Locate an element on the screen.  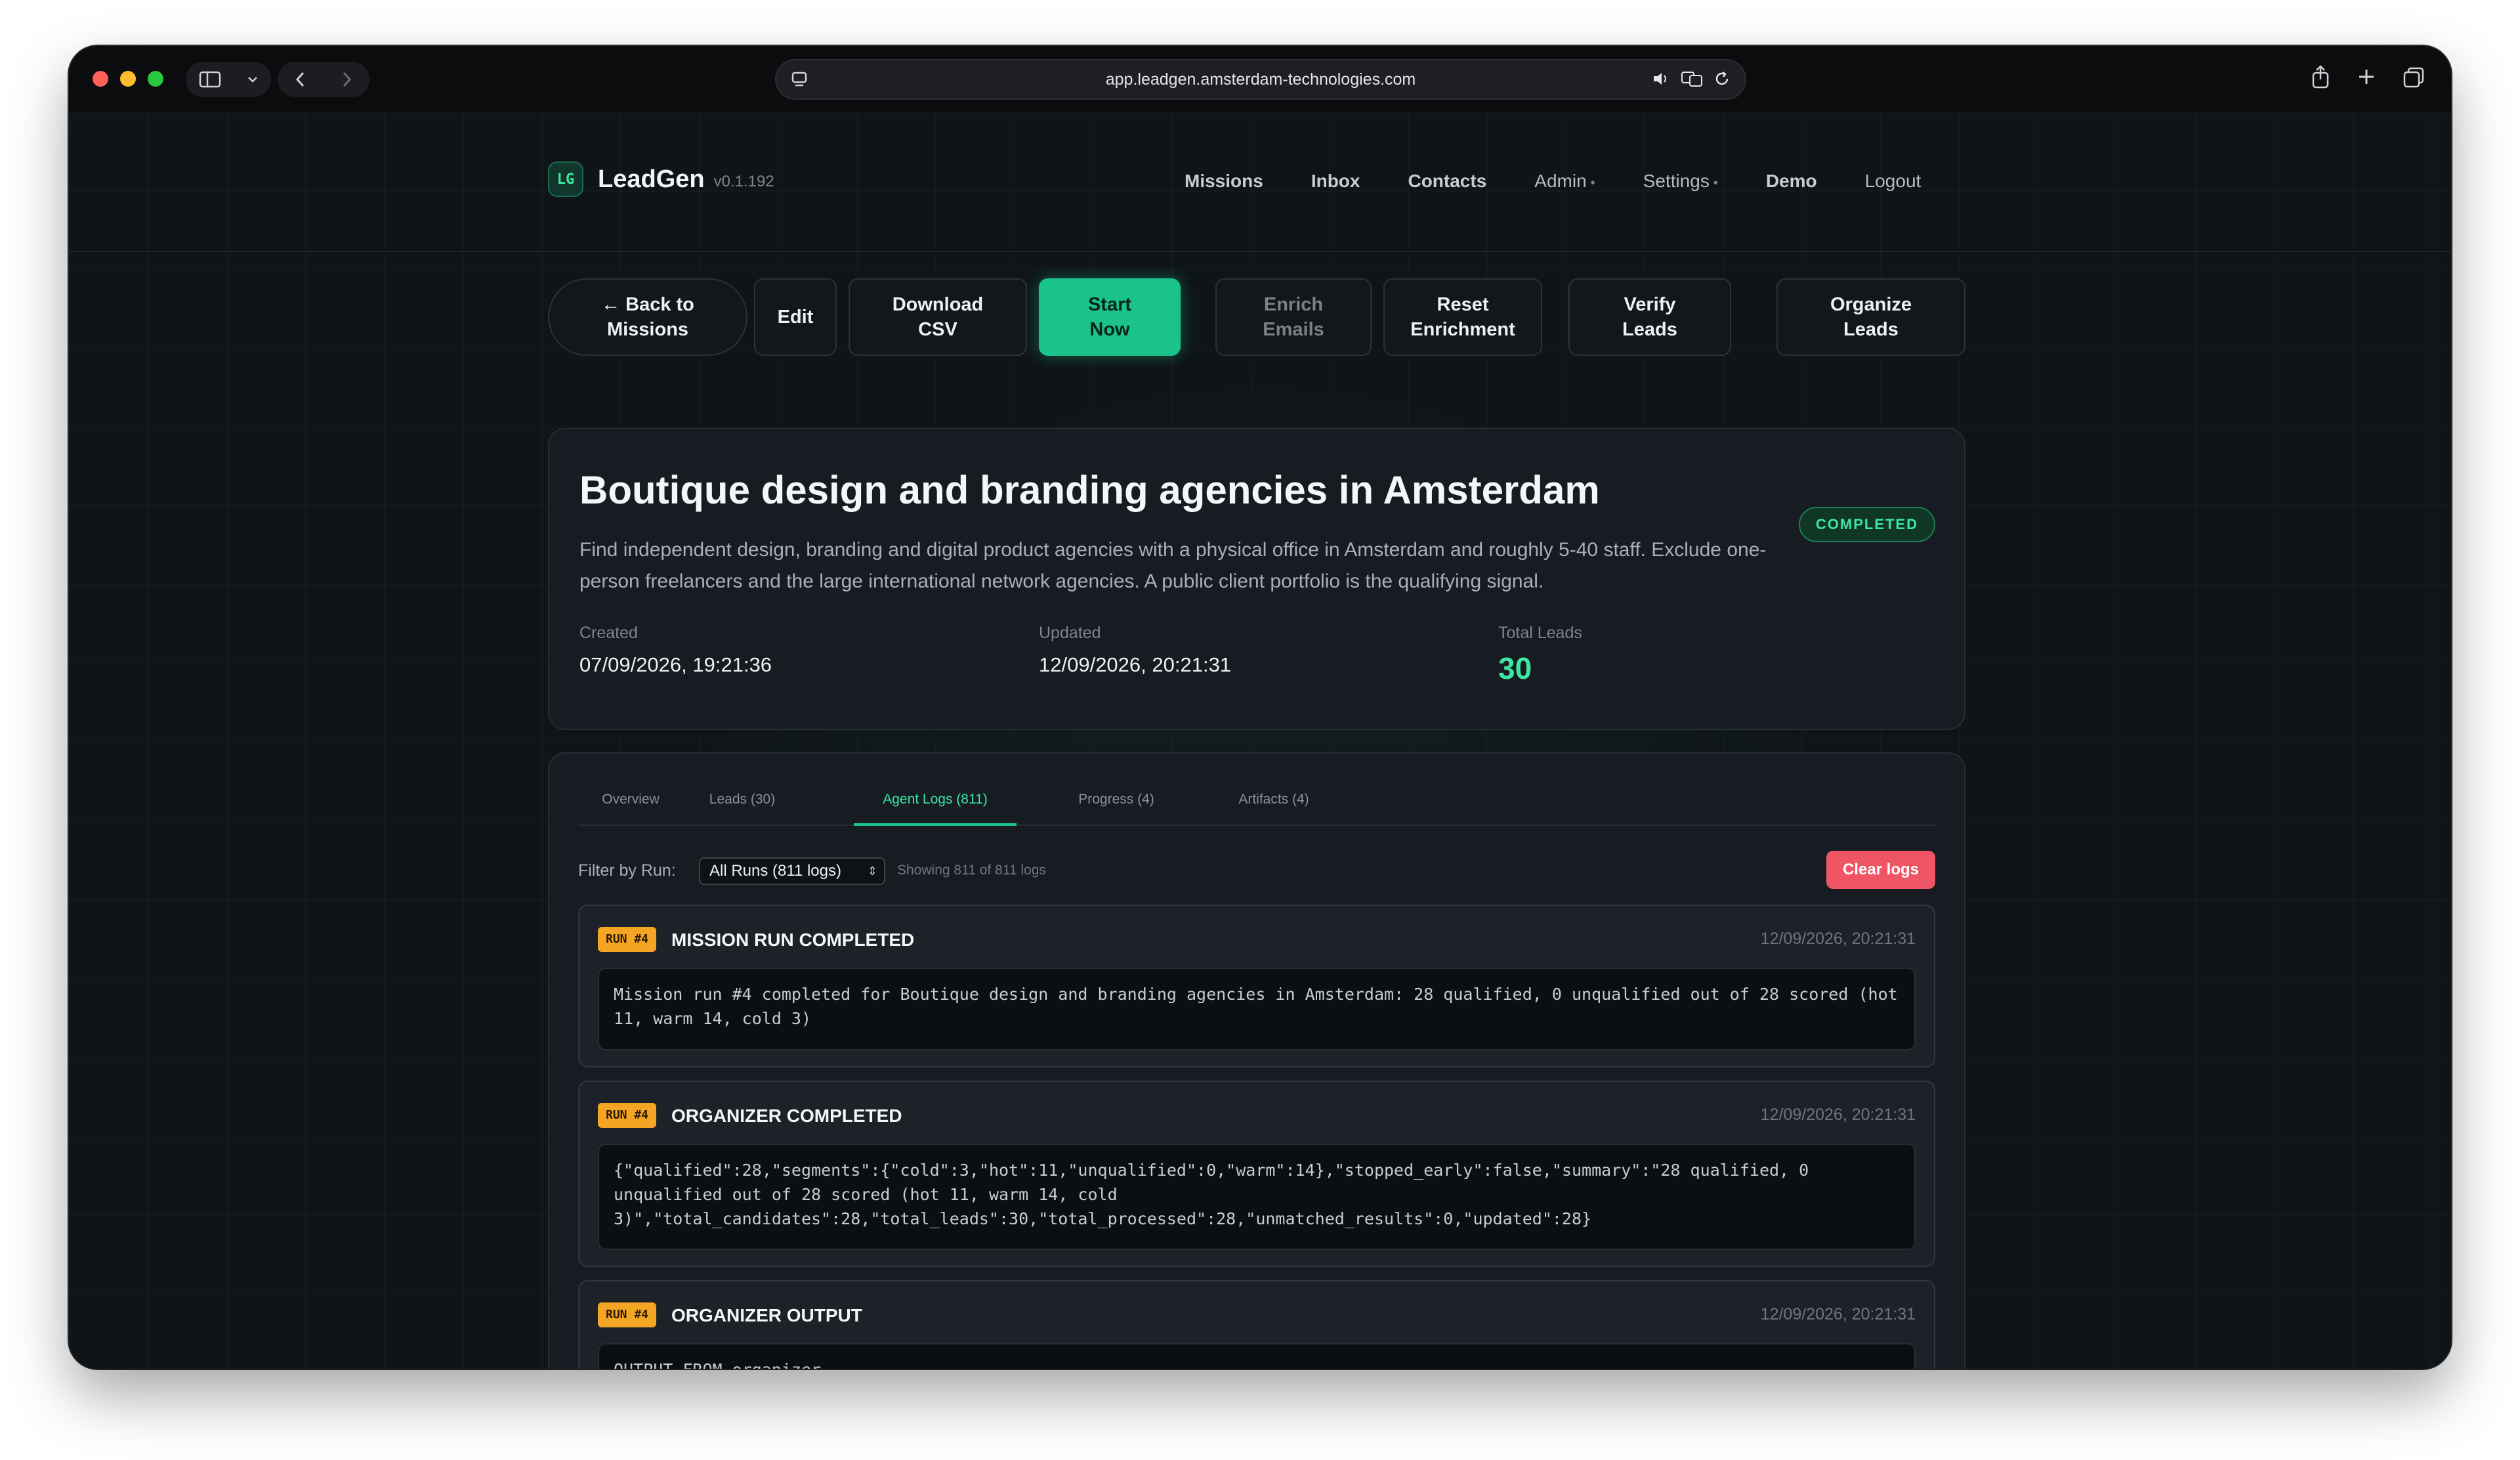
log-title: MISSION RUN COMPLETED is located at coordinates (793, 940).